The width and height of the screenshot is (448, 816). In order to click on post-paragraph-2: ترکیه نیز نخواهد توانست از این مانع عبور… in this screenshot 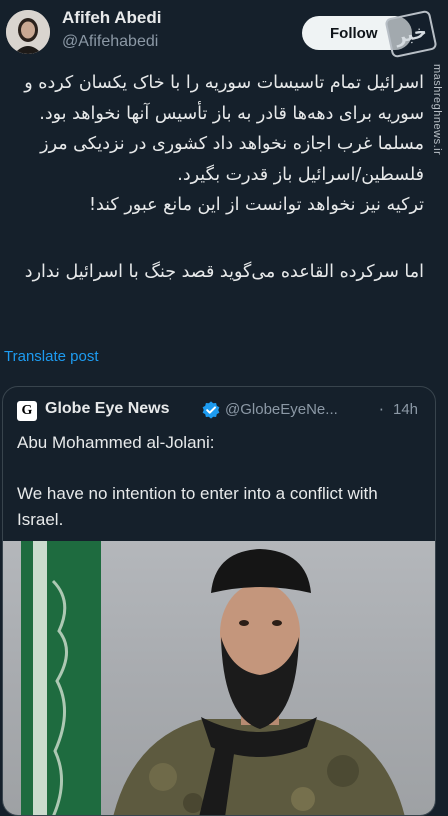, I will do `click(256, 205)`.